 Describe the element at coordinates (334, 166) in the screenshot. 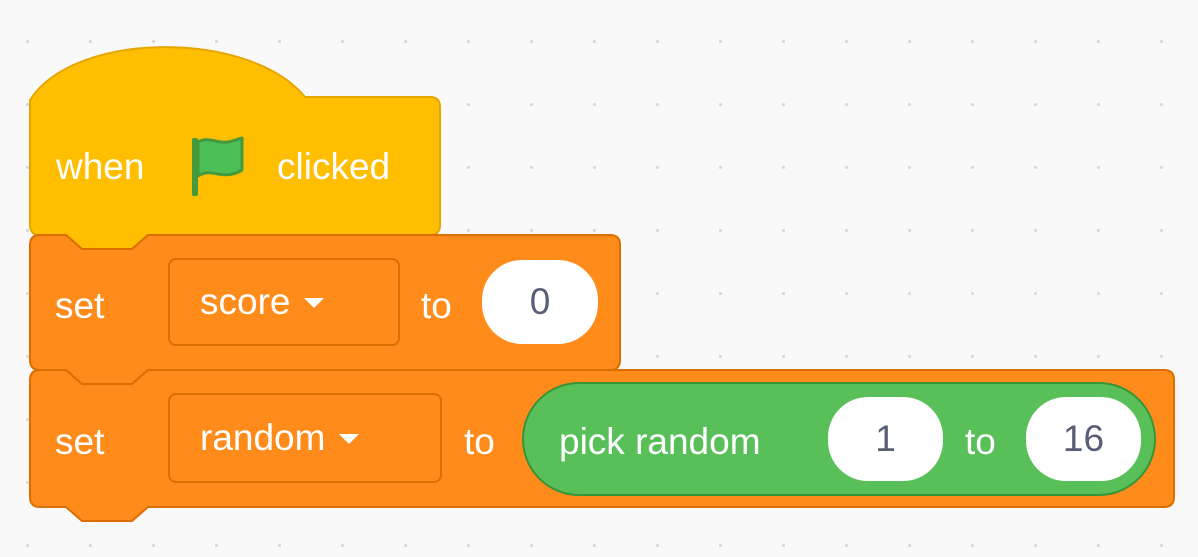

I see `clicked-label: clicked` at that location.